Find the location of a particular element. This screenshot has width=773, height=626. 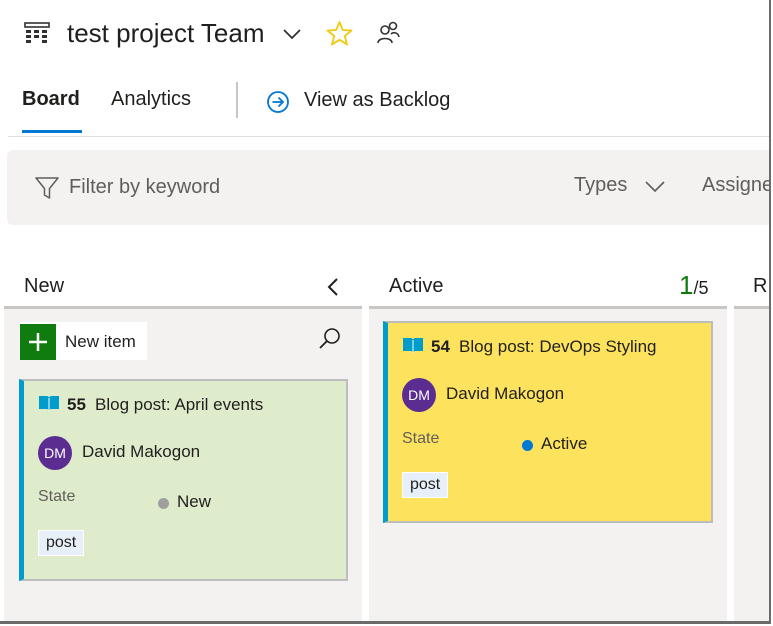

work-item-id: 55 is located at coordinates (76, 404).